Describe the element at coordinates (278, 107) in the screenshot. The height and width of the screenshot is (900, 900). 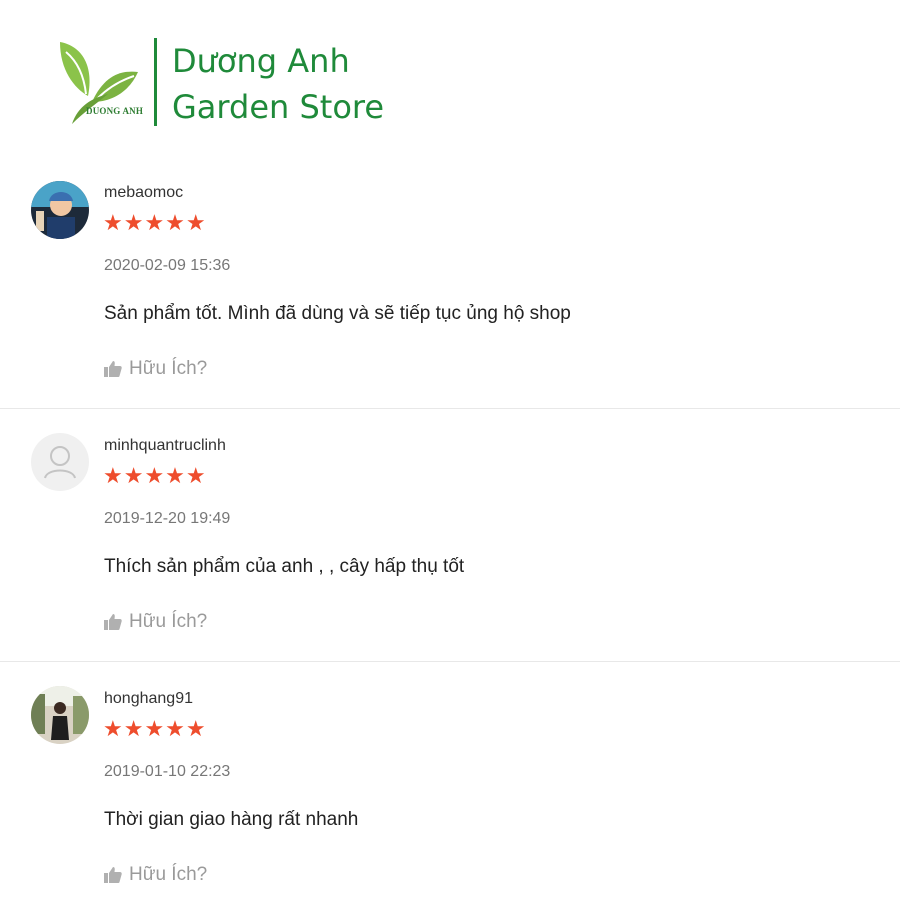
I see `store-name-line2: Garden Store` at that location.